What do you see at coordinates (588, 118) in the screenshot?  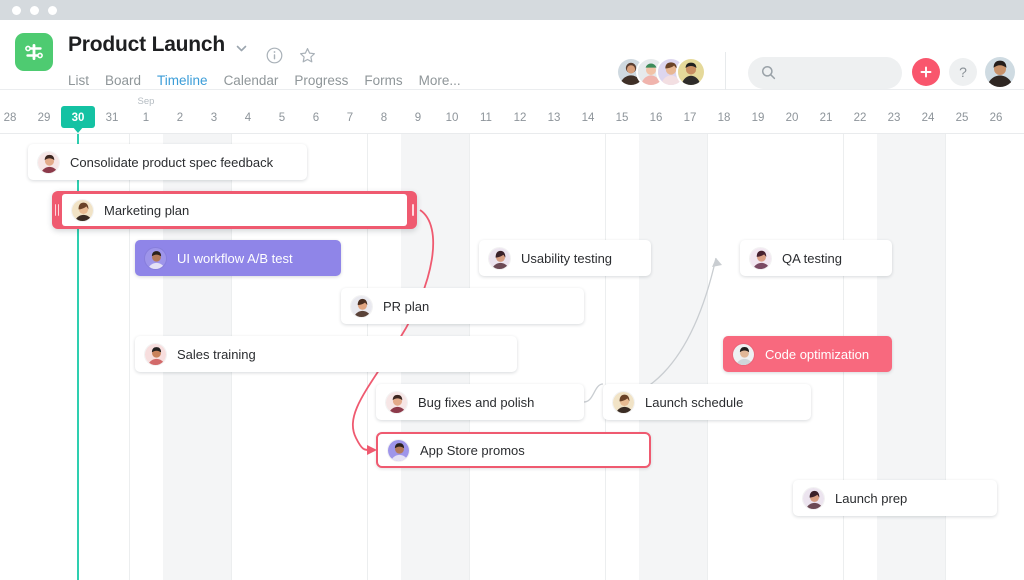 I see `ruler-day: 14` at bounding box center [588, 118].